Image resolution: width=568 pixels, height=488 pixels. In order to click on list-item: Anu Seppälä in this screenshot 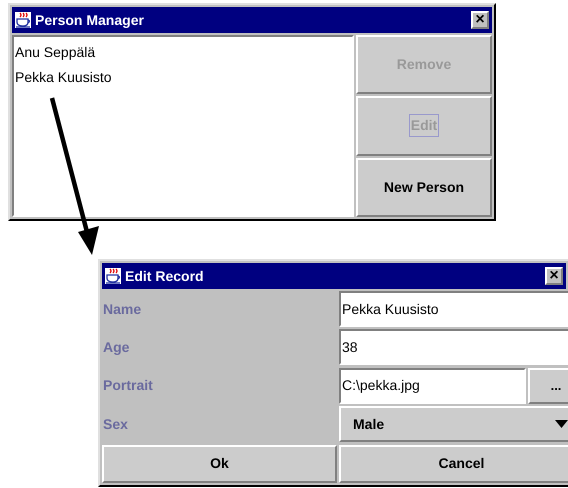, I will do `click(183, 52)`.